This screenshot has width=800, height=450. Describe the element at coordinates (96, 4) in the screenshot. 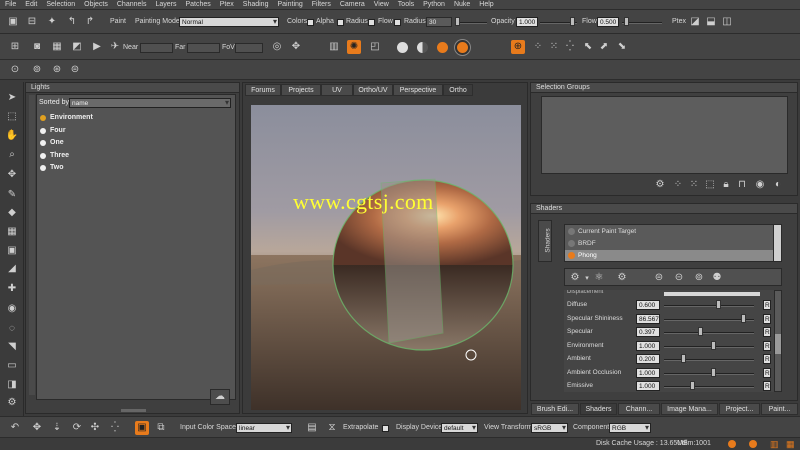

I see `menu-item-objects: Objects` at that location.